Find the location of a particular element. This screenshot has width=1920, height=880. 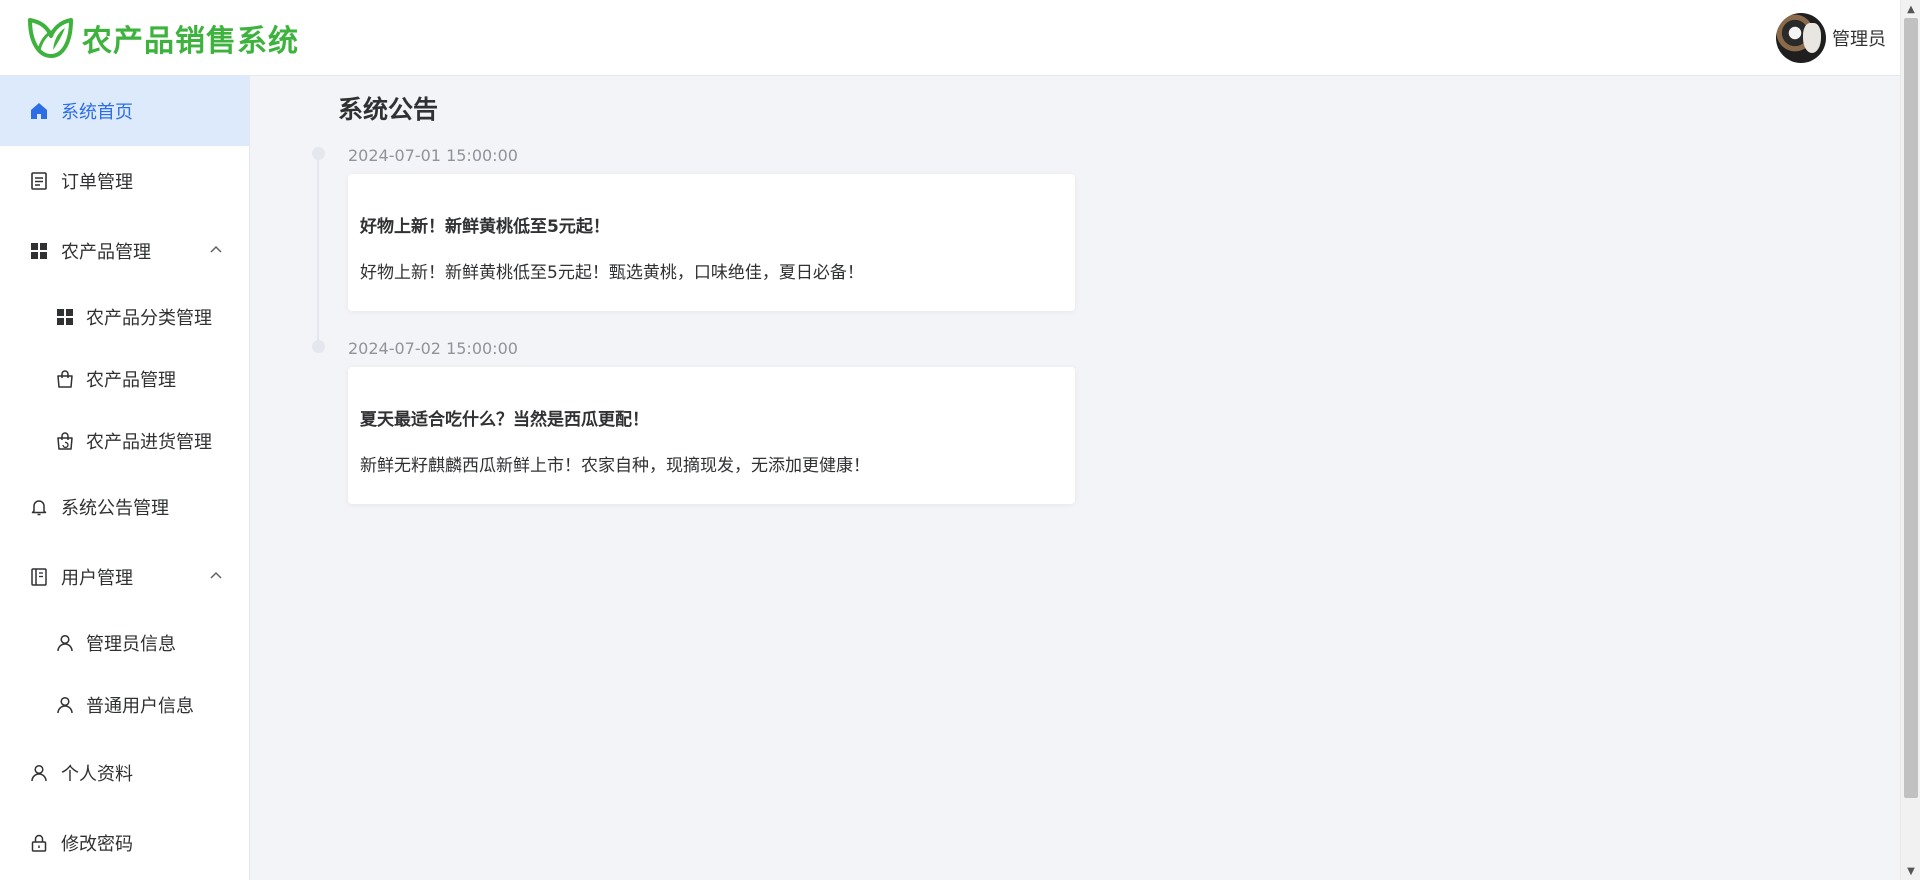

sidebar-item-label: 用户管理 is located at coordinates (97, 578).